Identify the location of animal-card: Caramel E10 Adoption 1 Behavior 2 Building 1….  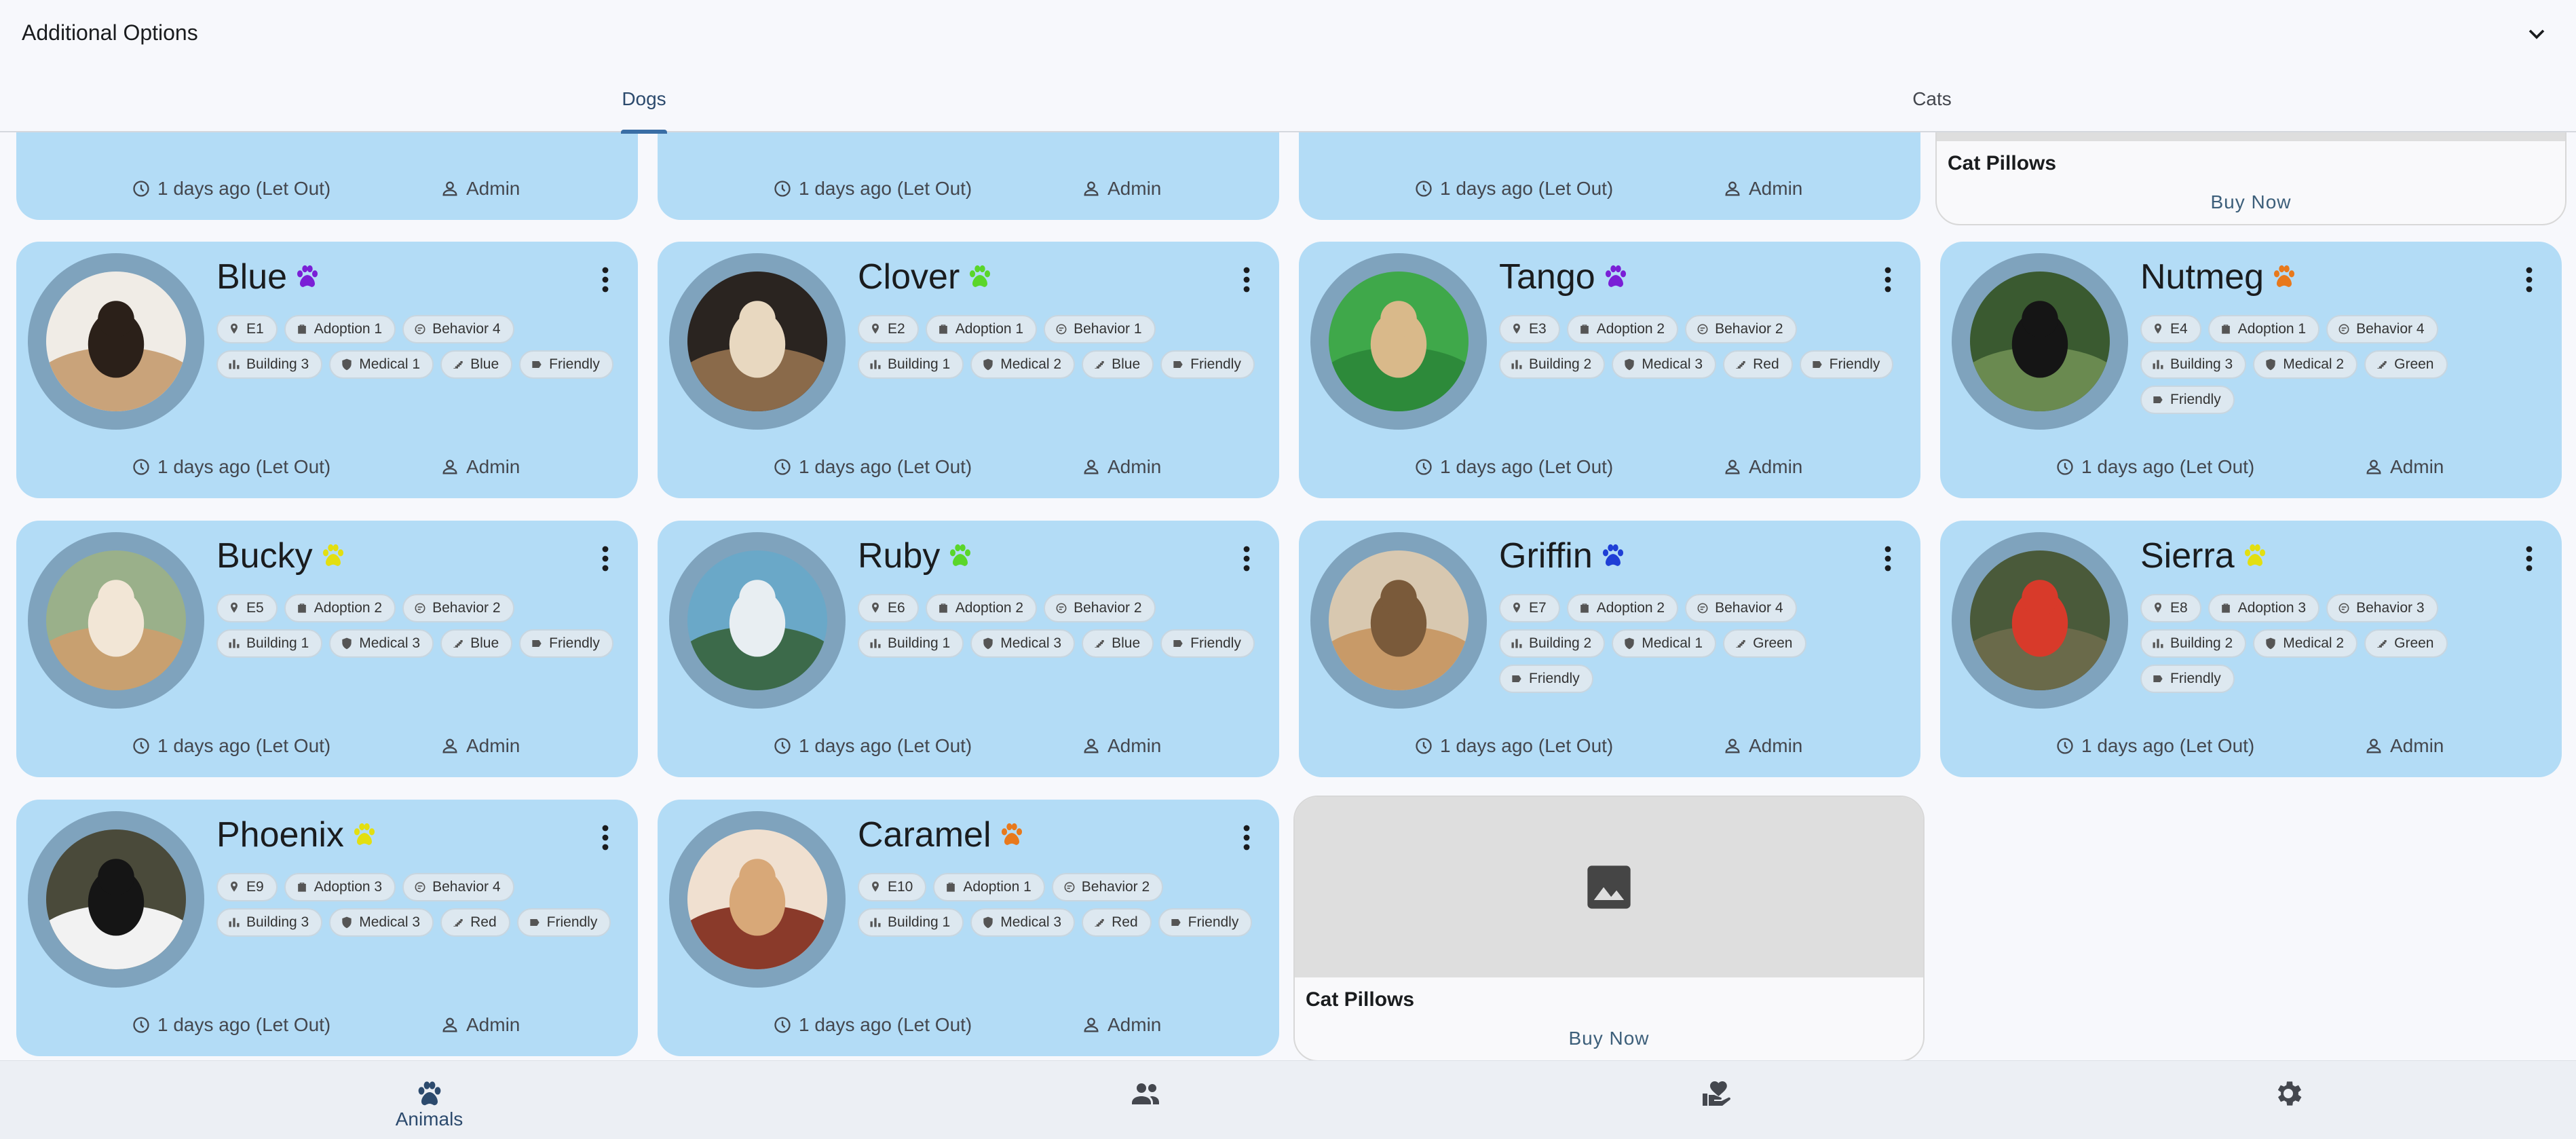
(968, 928).